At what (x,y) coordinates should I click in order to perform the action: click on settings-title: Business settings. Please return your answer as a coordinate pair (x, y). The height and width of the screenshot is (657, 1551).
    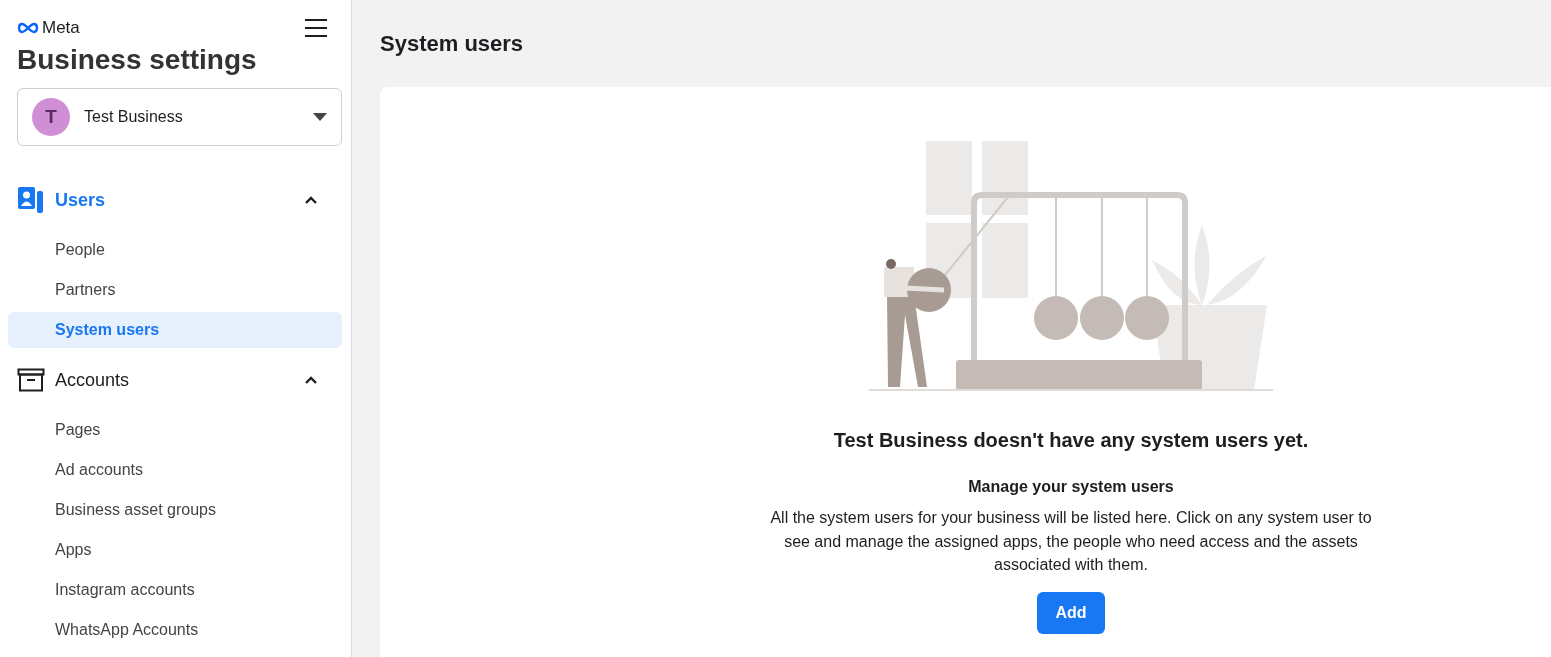
    Looking at the image, I should click on (137, 60).